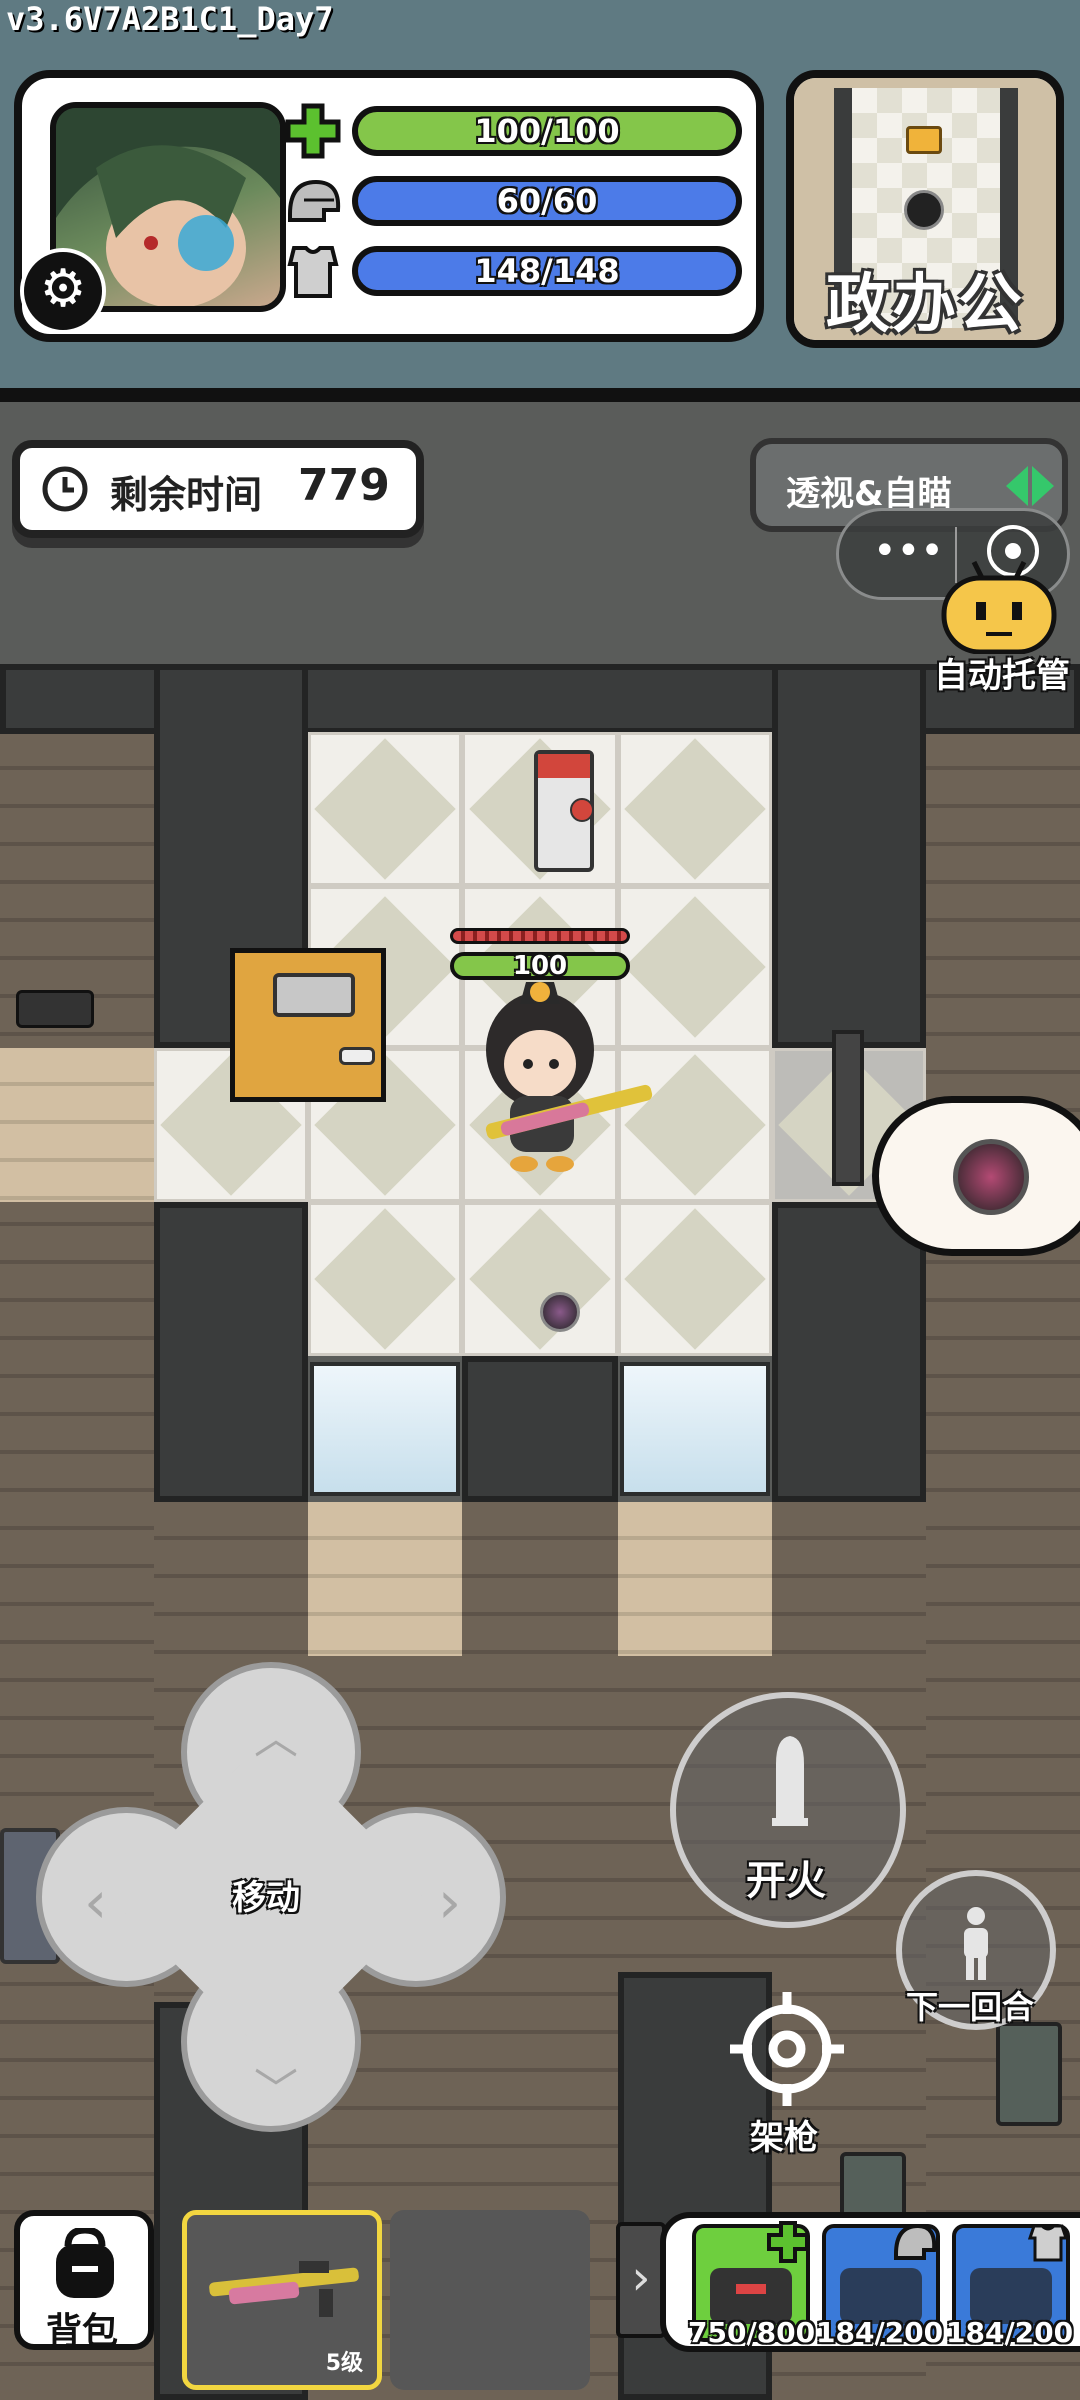 This screenshot has height=2400, width=1080. Describe the element at coordinates (752, 2332) in the screenshot. I see `medkit-count: 750/800` at that location.